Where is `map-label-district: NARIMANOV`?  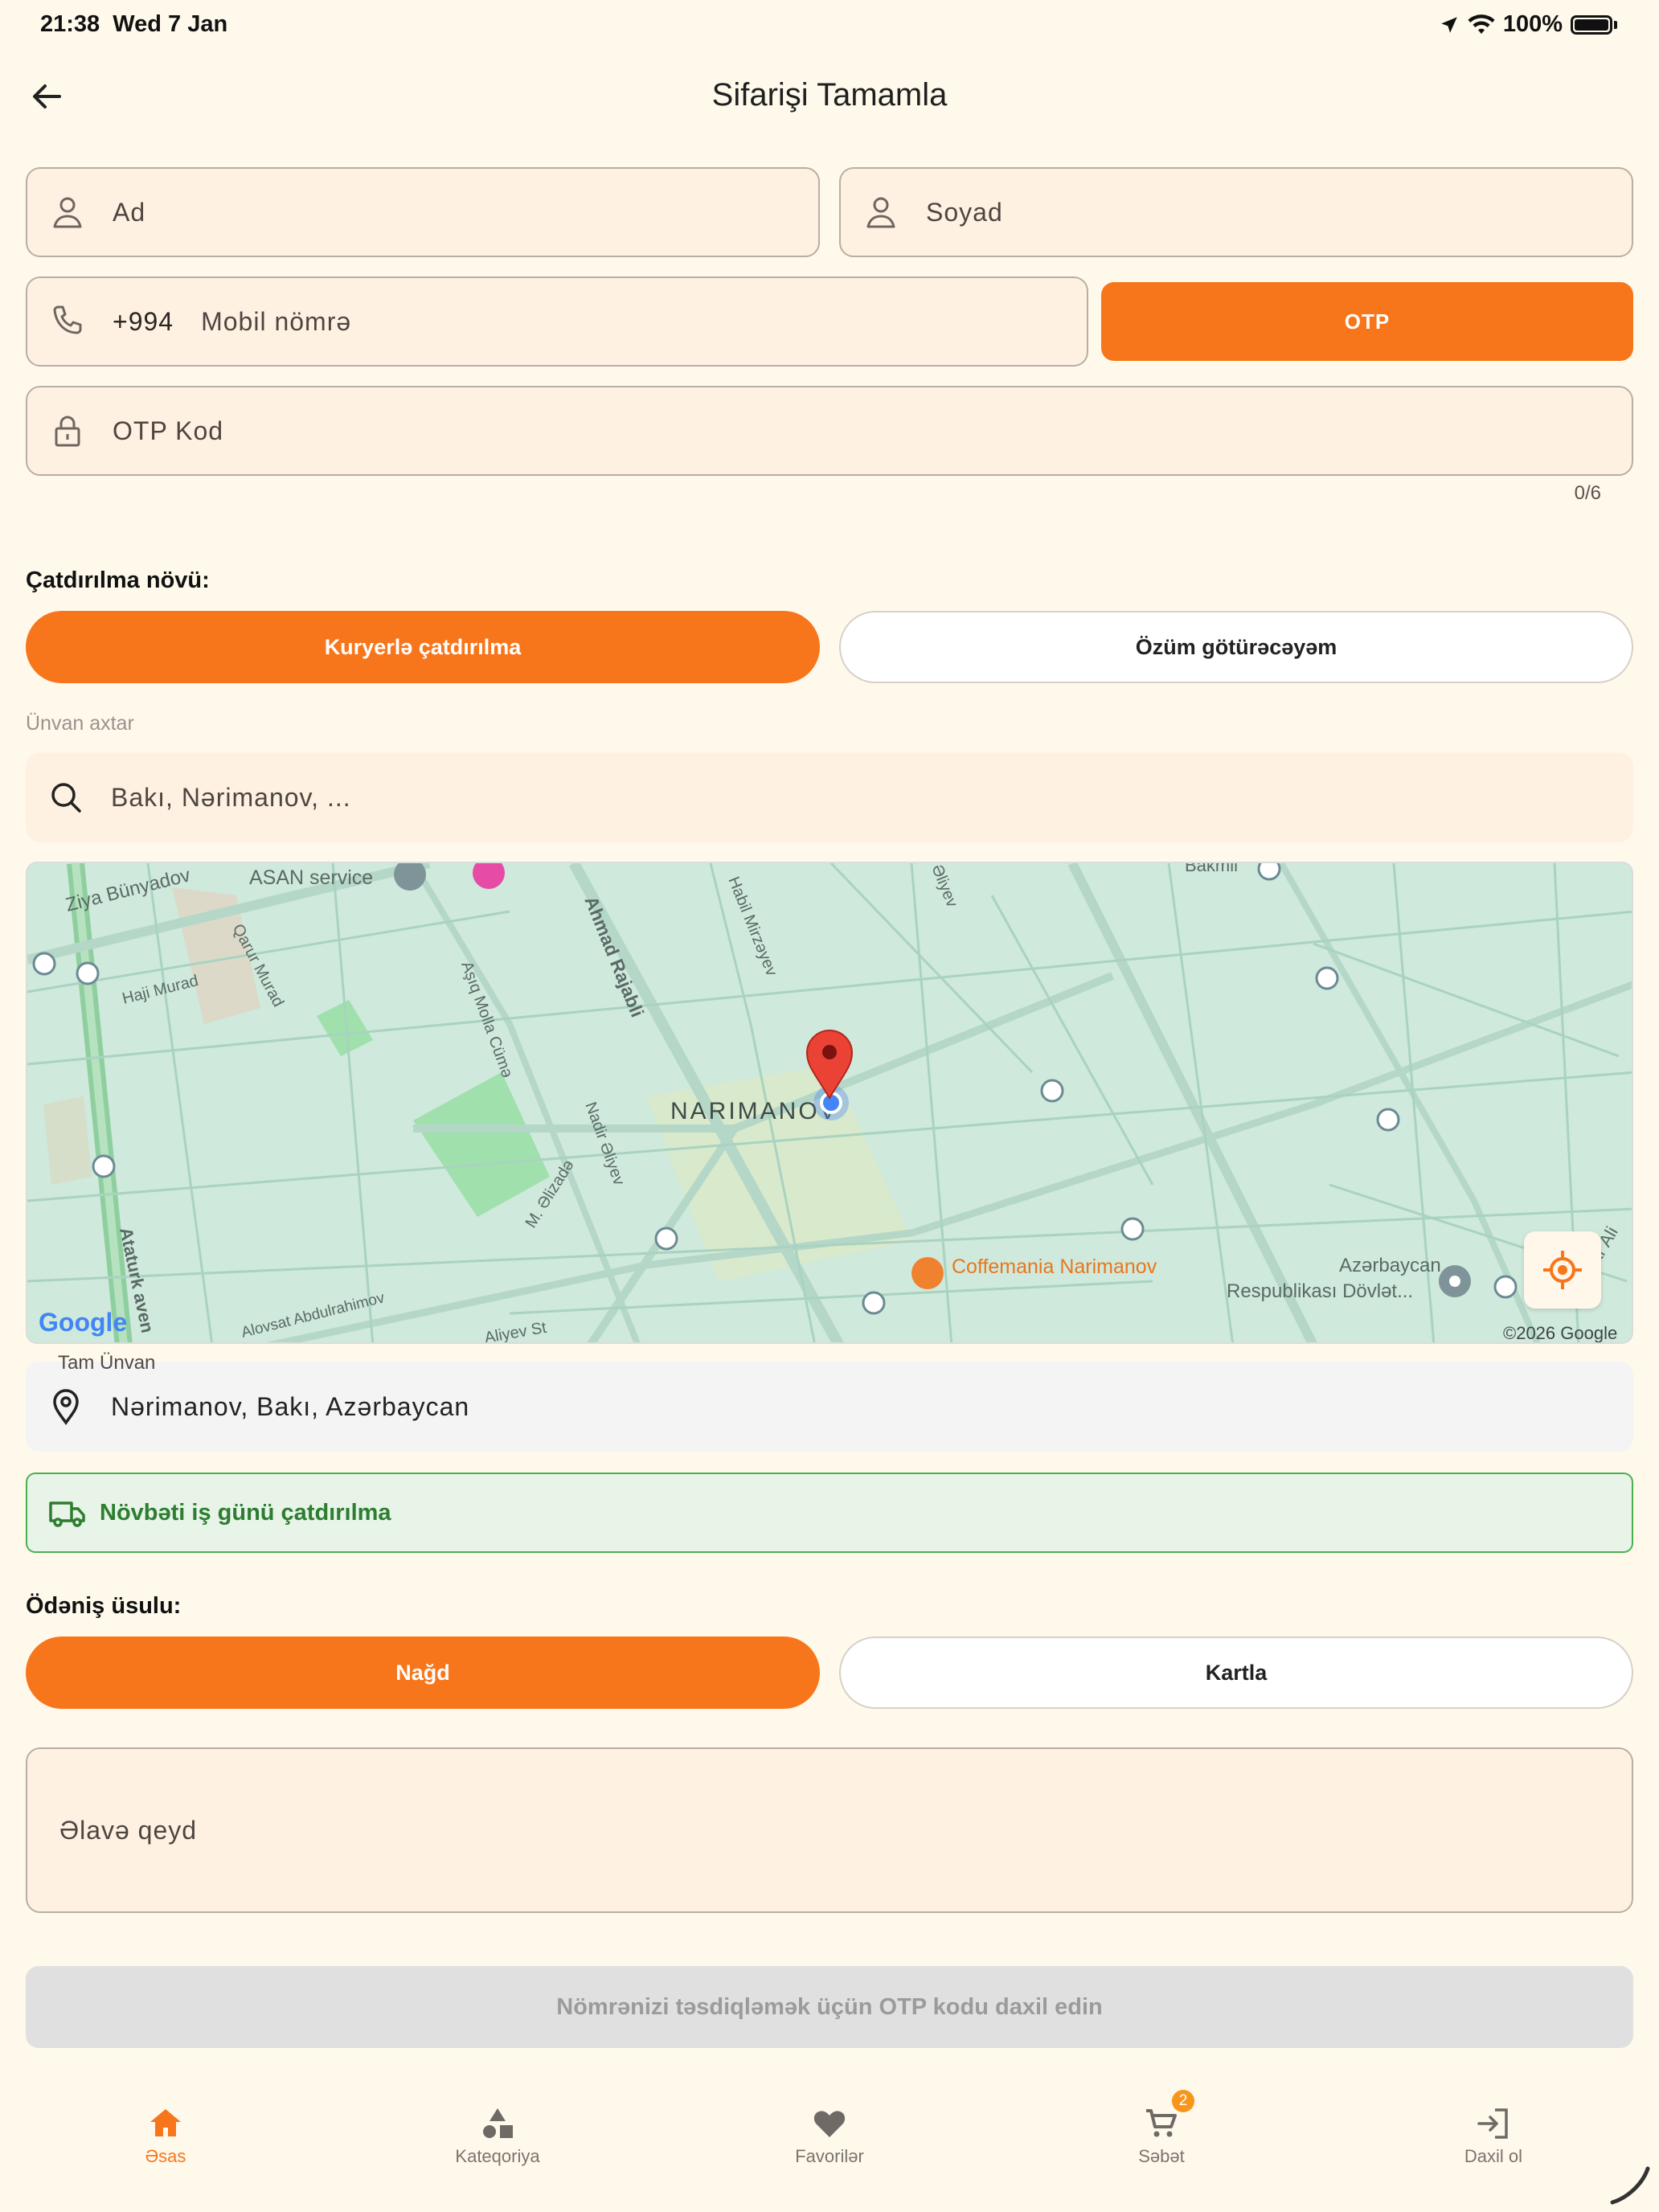
map-label-district: NARIMANOV is located at coordinates (754, 1111).